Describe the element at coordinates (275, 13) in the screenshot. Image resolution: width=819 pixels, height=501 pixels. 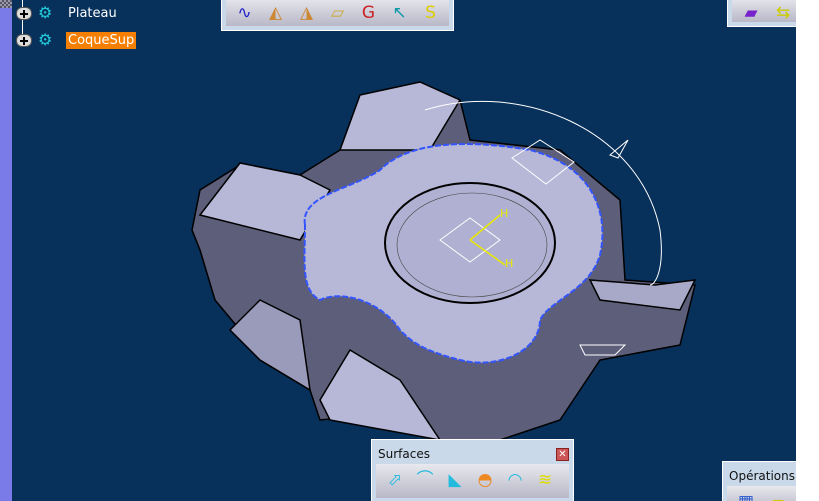
I see `sketch-profile-icon: ◭` at that location.